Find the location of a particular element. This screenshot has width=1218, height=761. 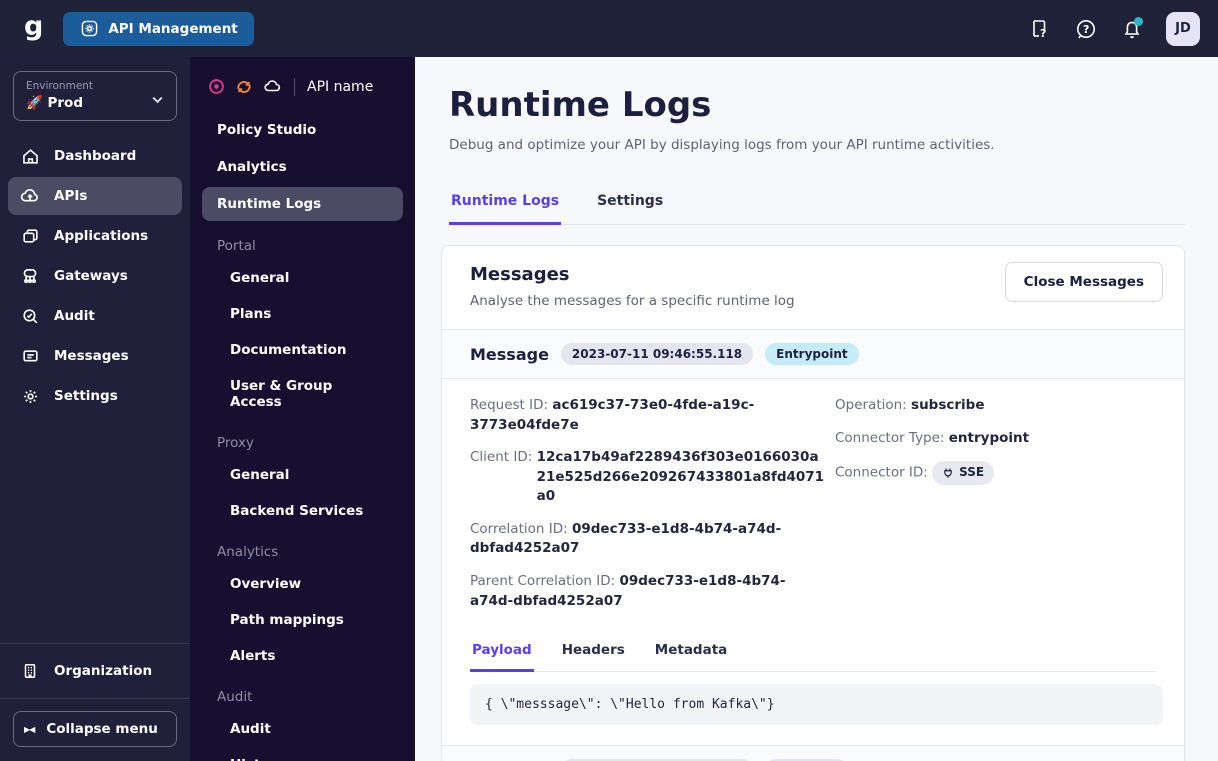

sidebar-item-applications: Applications is located at coordinates (95, 236).